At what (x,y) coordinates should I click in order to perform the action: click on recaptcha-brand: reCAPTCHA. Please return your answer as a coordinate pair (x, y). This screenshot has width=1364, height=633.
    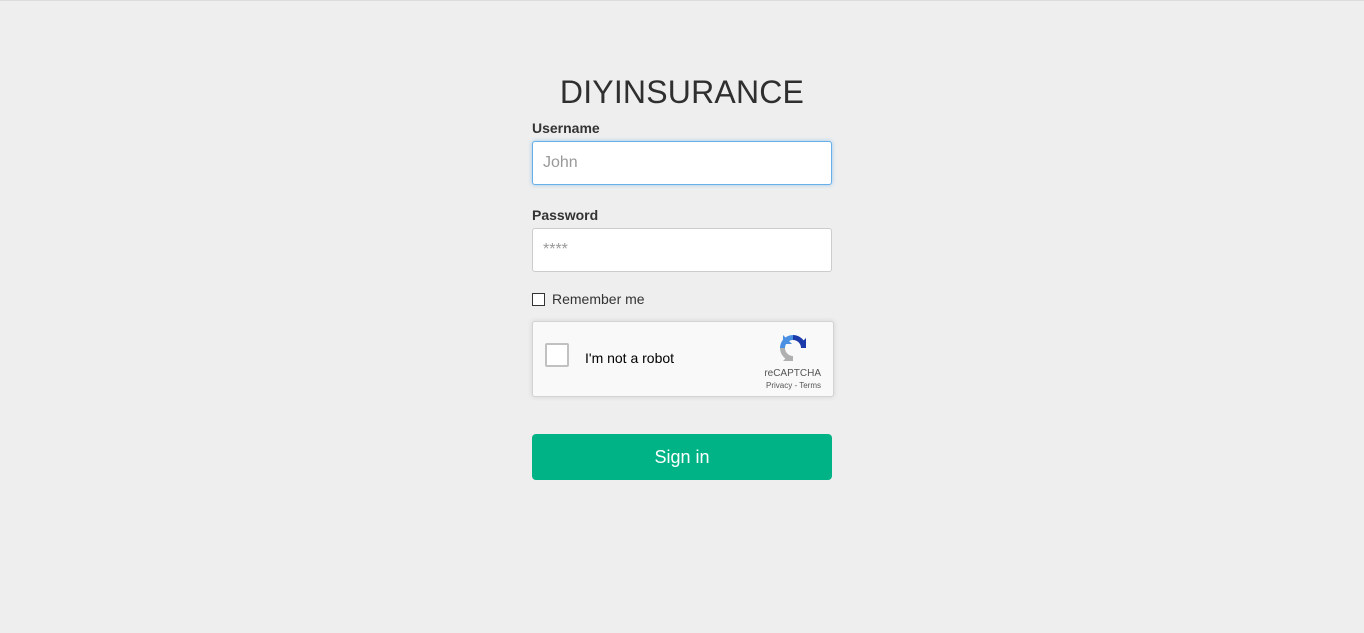
    Looking at the image, I should click on (792, 373).